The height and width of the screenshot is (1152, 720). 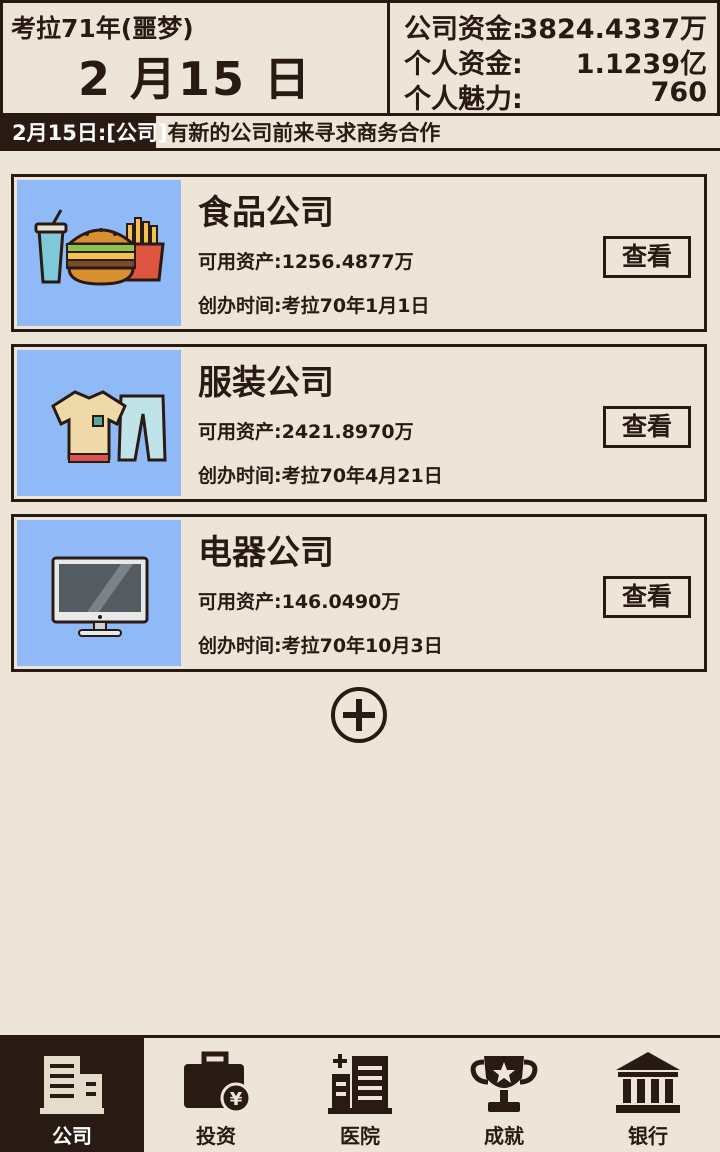 I want to click on tab-company: 公司, so click(x=72, y=1095).